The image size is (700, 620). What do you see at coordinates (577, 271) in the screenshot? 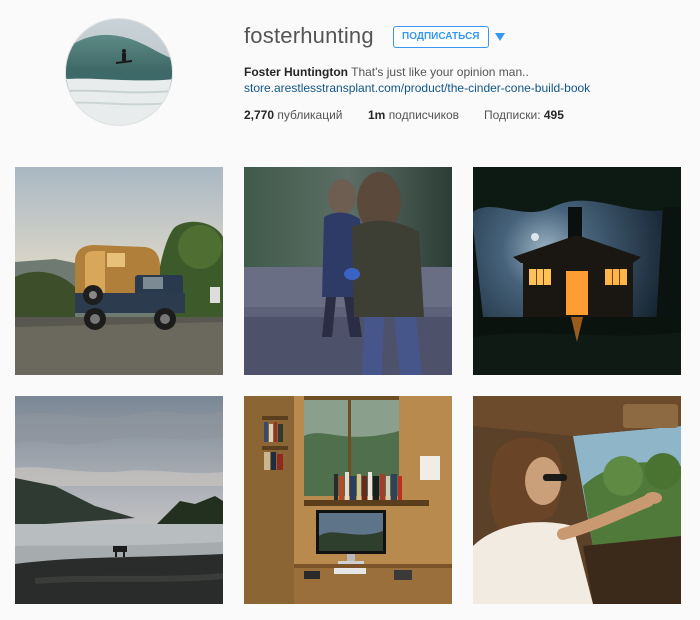
I see `photo-treehouse-night` at bounding box center [577, 271].